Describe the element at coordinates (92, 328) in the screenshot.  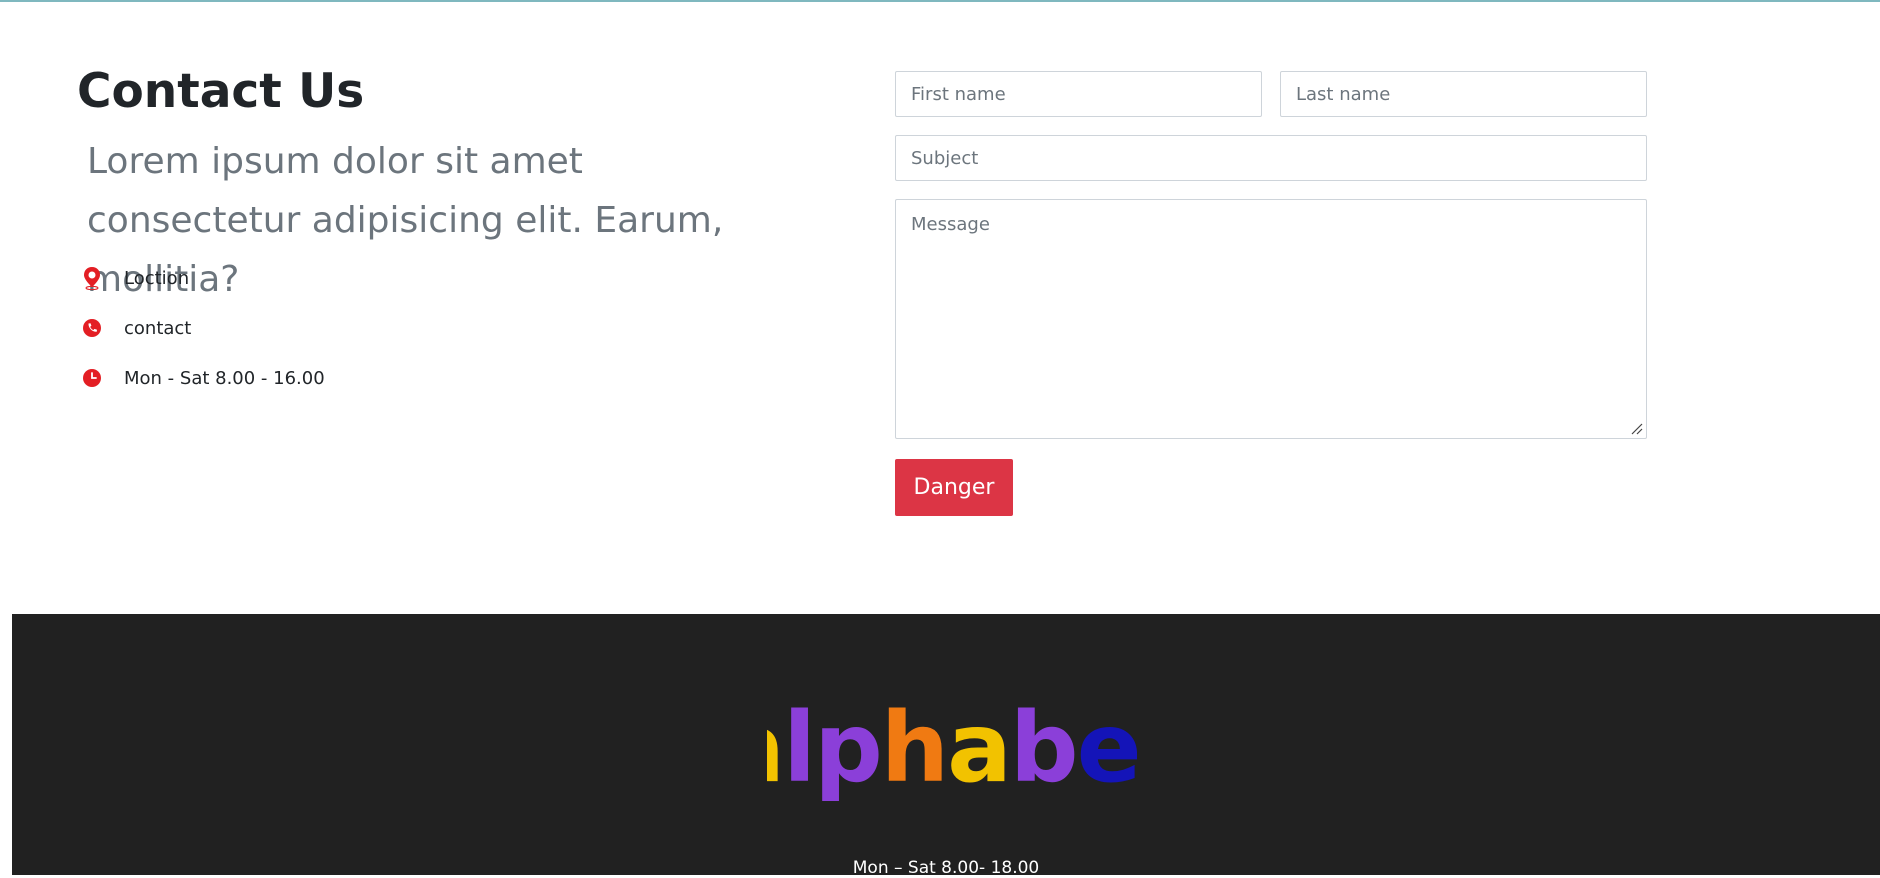
I see `phone-icon` at that location.